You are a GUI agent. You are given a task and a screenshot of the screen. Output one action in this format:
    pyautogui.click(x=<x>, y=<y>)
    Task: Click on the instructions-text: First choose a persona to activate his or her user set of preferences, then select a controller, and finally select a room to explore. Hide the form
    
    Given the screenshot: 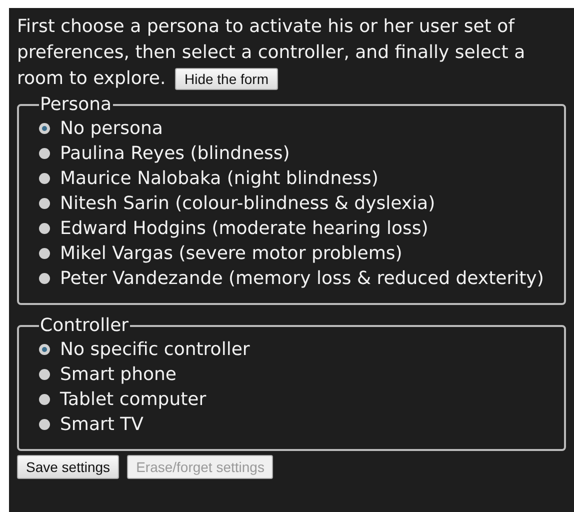 What is the action you would take?
    pyautogui.click(x=271, y=53)
    